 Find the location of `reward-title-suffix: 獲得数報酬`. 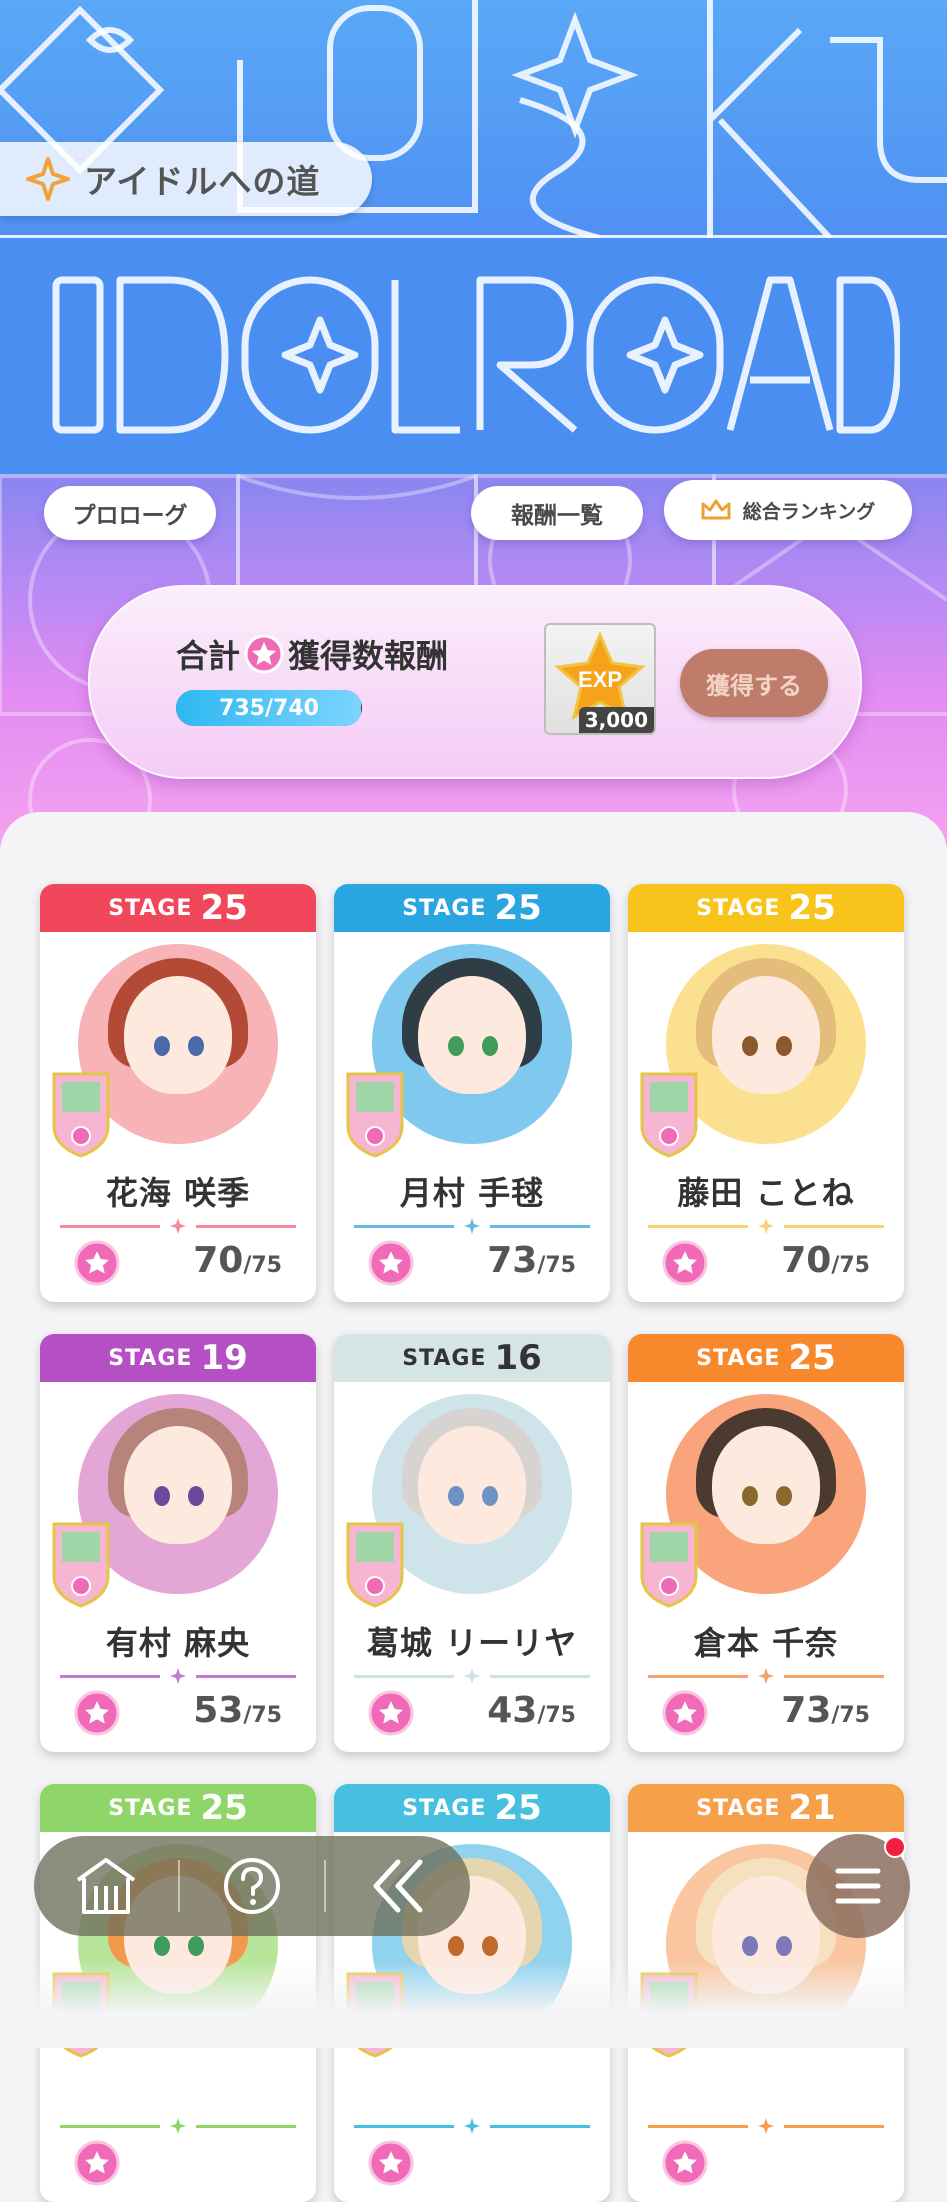

reward-title-suffix: 獲得数報酬 is located at coordinates (368, 656).